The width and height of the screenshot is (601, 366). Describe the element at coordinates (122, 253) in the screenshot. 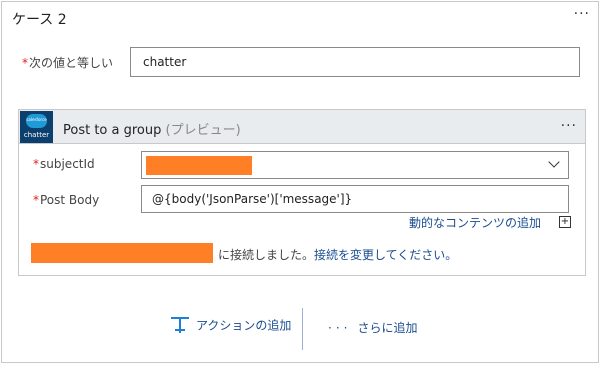

I see `redacted-connection-name` at that location.